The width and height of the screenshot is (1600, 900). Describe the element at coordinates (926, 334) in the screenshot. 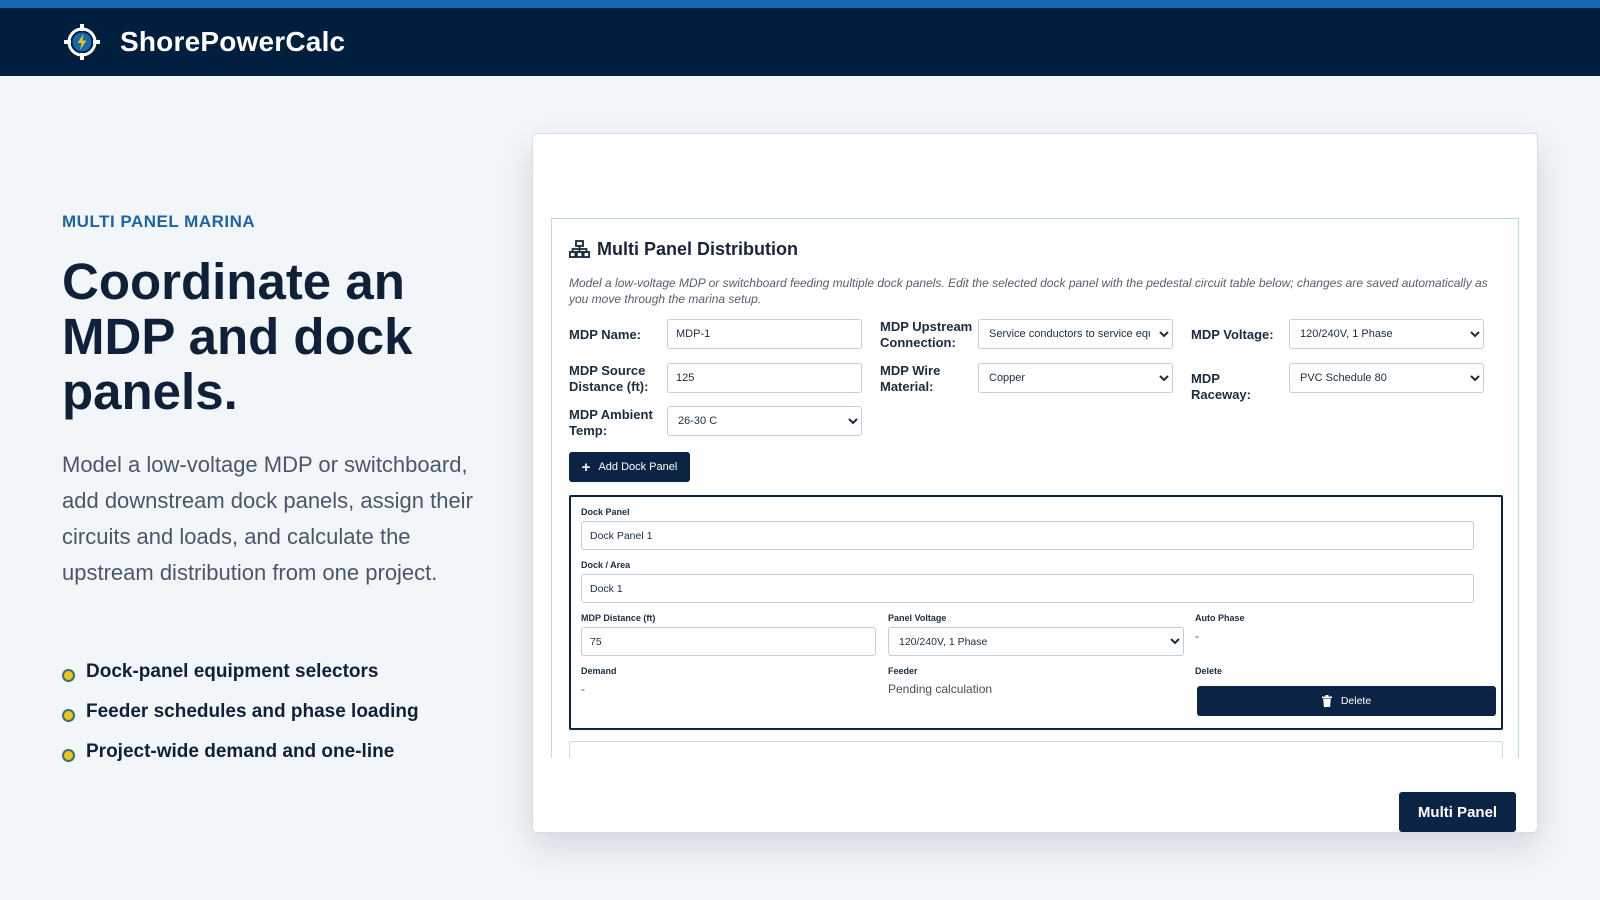

I see `mdp-upstream-label: MDP Upstream Connection:` at that location.